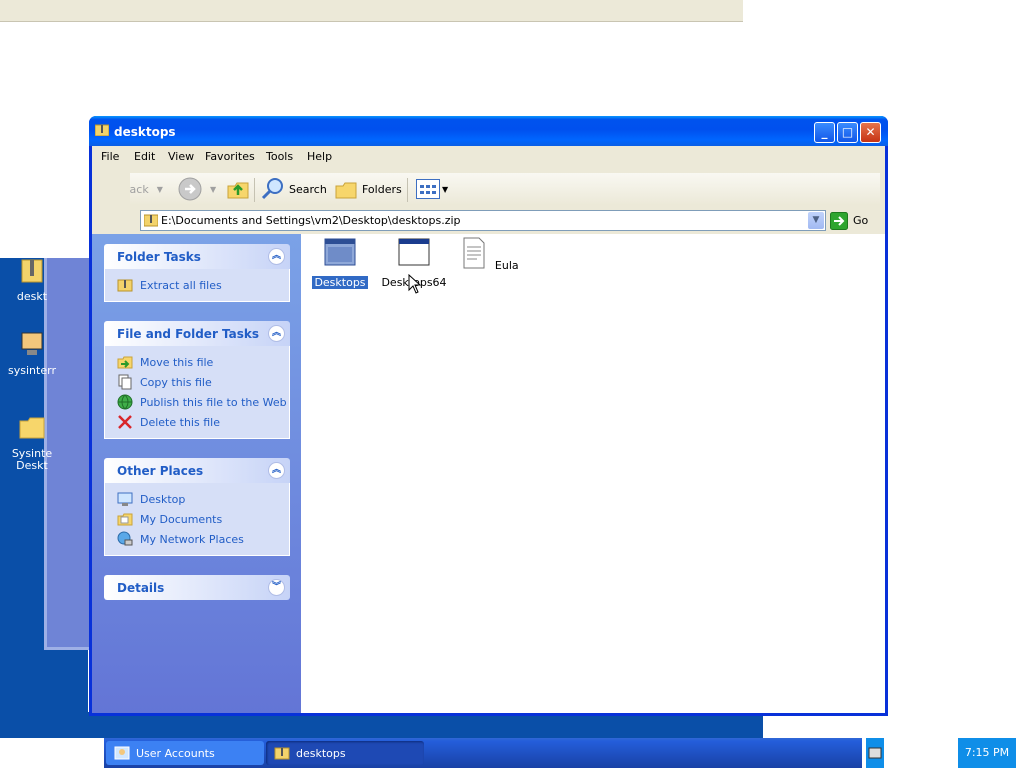 This screenshot has height=771, width=1024. I want to click on taskbar-button-user-accounts: User Accounts, so click(185, 753).